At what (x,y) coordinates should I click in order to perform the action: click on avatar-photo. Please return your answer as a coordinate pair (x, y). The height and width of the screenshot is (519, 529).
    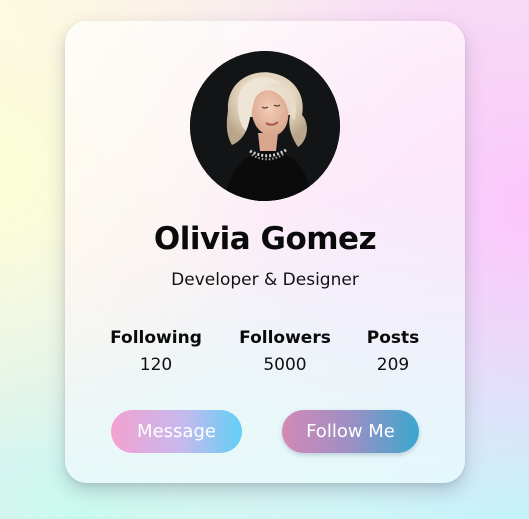
    Looking at the image, I should click on (265, 126).